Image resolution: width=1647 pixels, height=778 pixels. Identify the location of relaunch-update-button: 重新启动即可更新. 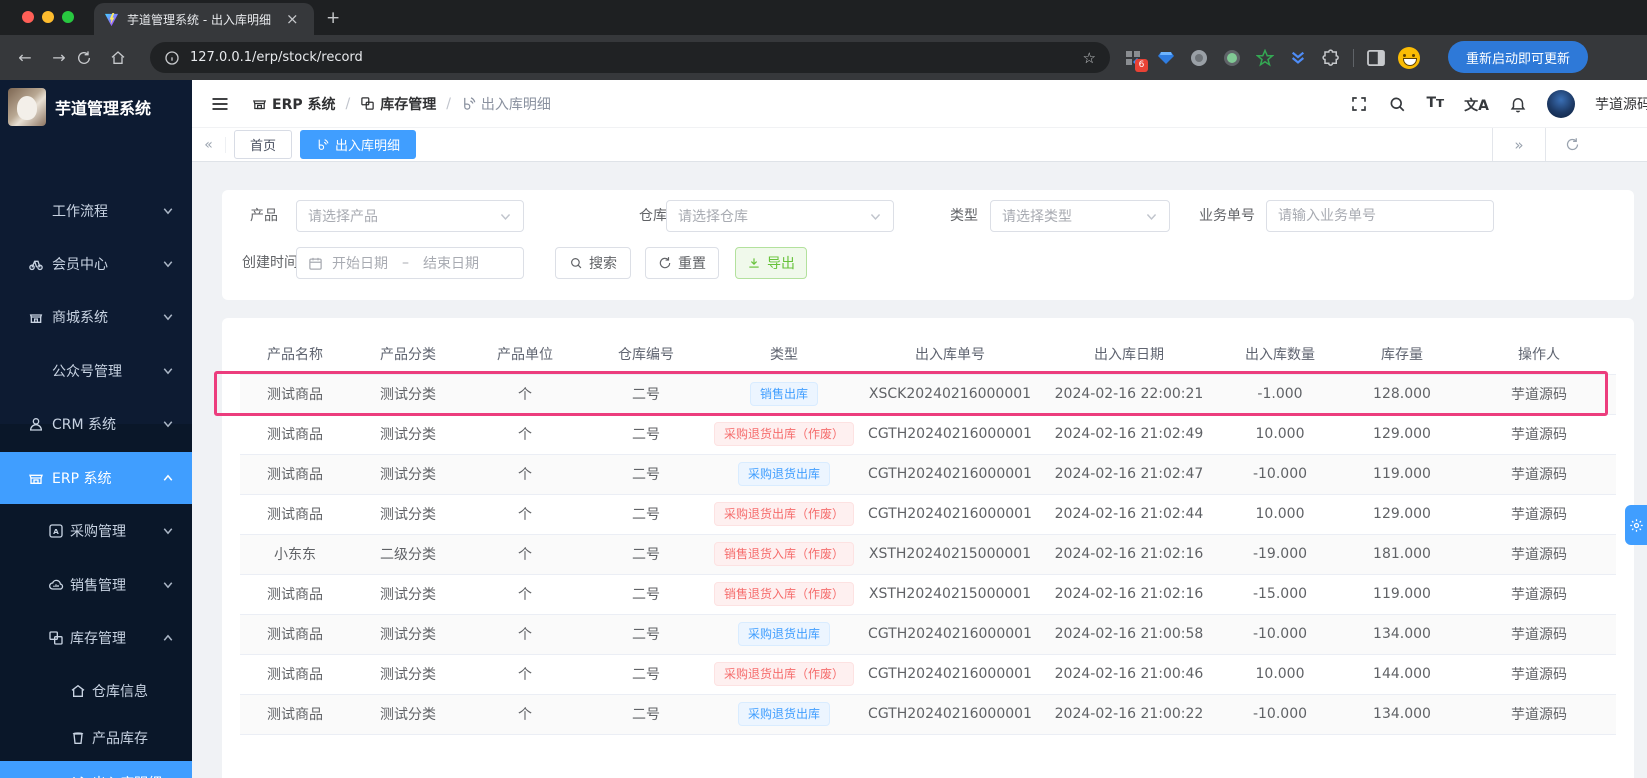
(1518, 57).